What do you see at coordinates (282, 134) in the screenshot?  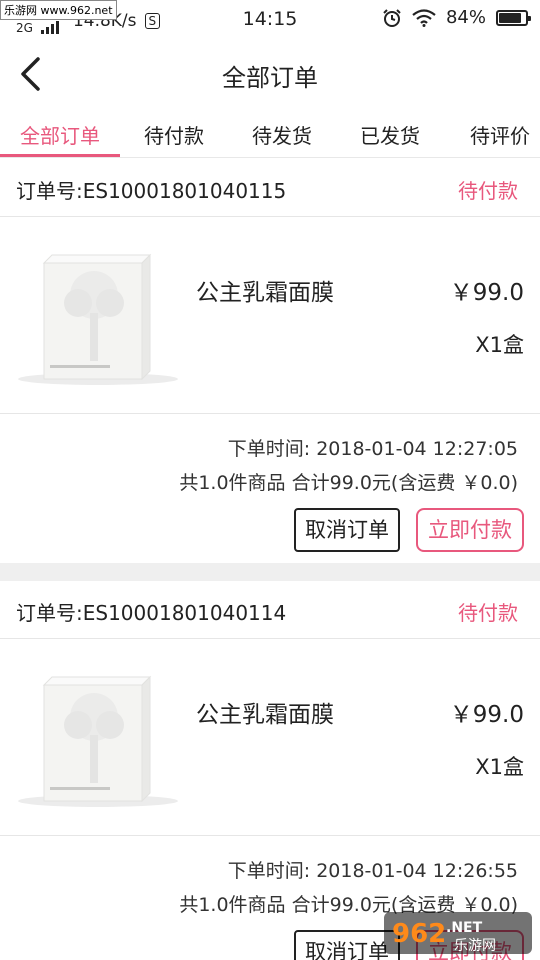 I see `tab-pending-shipment: 待发货` at bounding box center [282, 134].